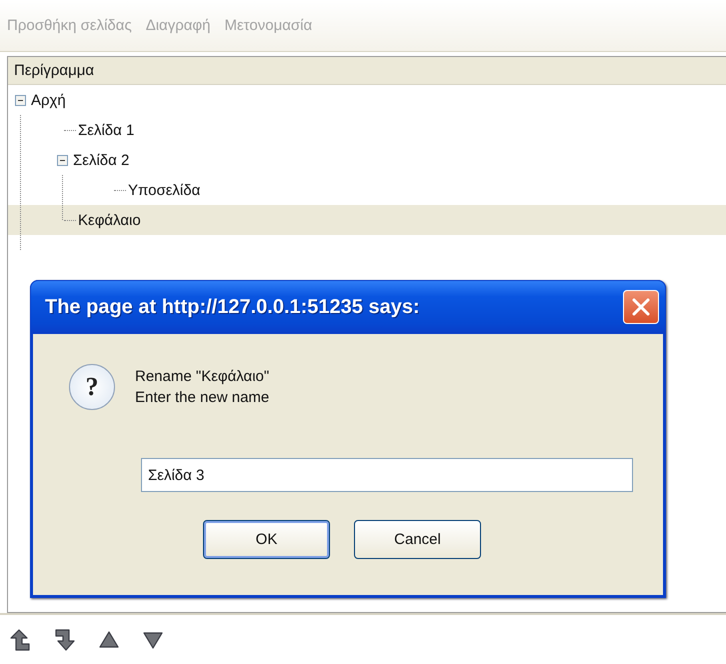 Image resolution: width=726 pixels, height=664 pixels. Describe the element at coordinates (266, 539) in the screenshot. I see `dialog-button: OK` at that location.